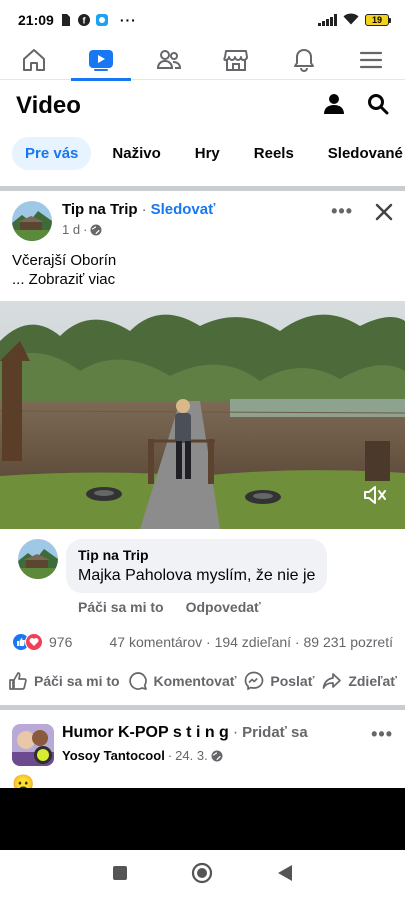  Describe the element at coordinates (207, 153) in the screenshot. I see `tab-gaming: Hry` at that location.